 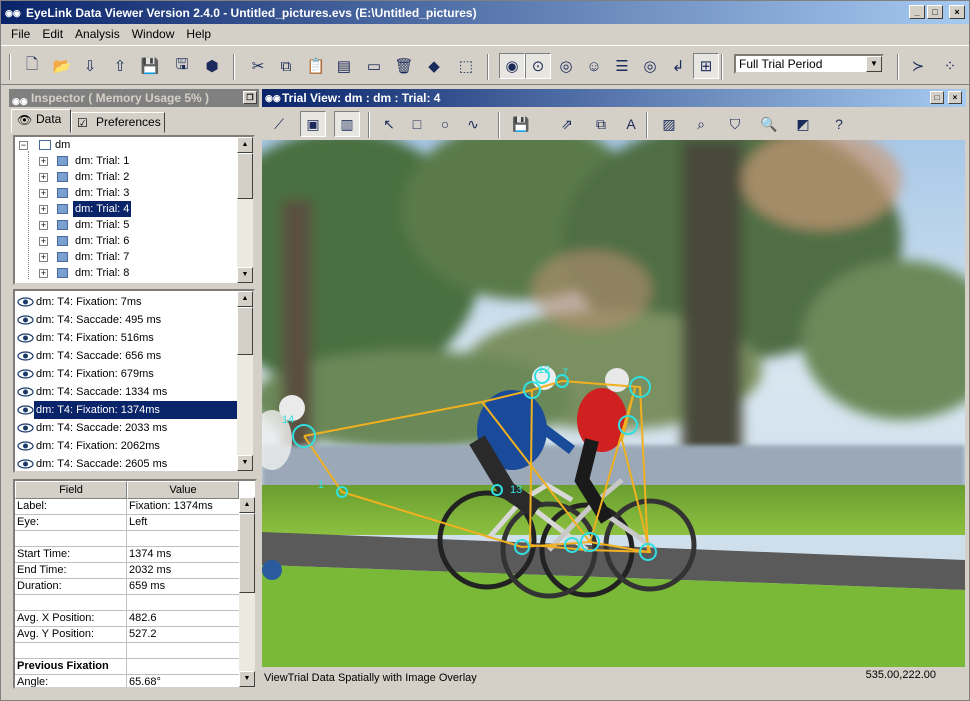 What do you see at coordinates (650, 66) in the screenshot?
I see `target-button: ◎` at bounding box center [650, 66].